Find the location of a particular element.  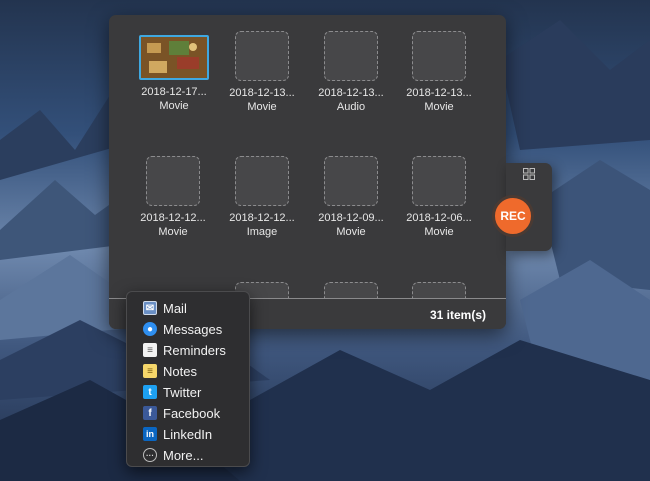

reminders-icon: ≡ is located at coordinates (150, 350).